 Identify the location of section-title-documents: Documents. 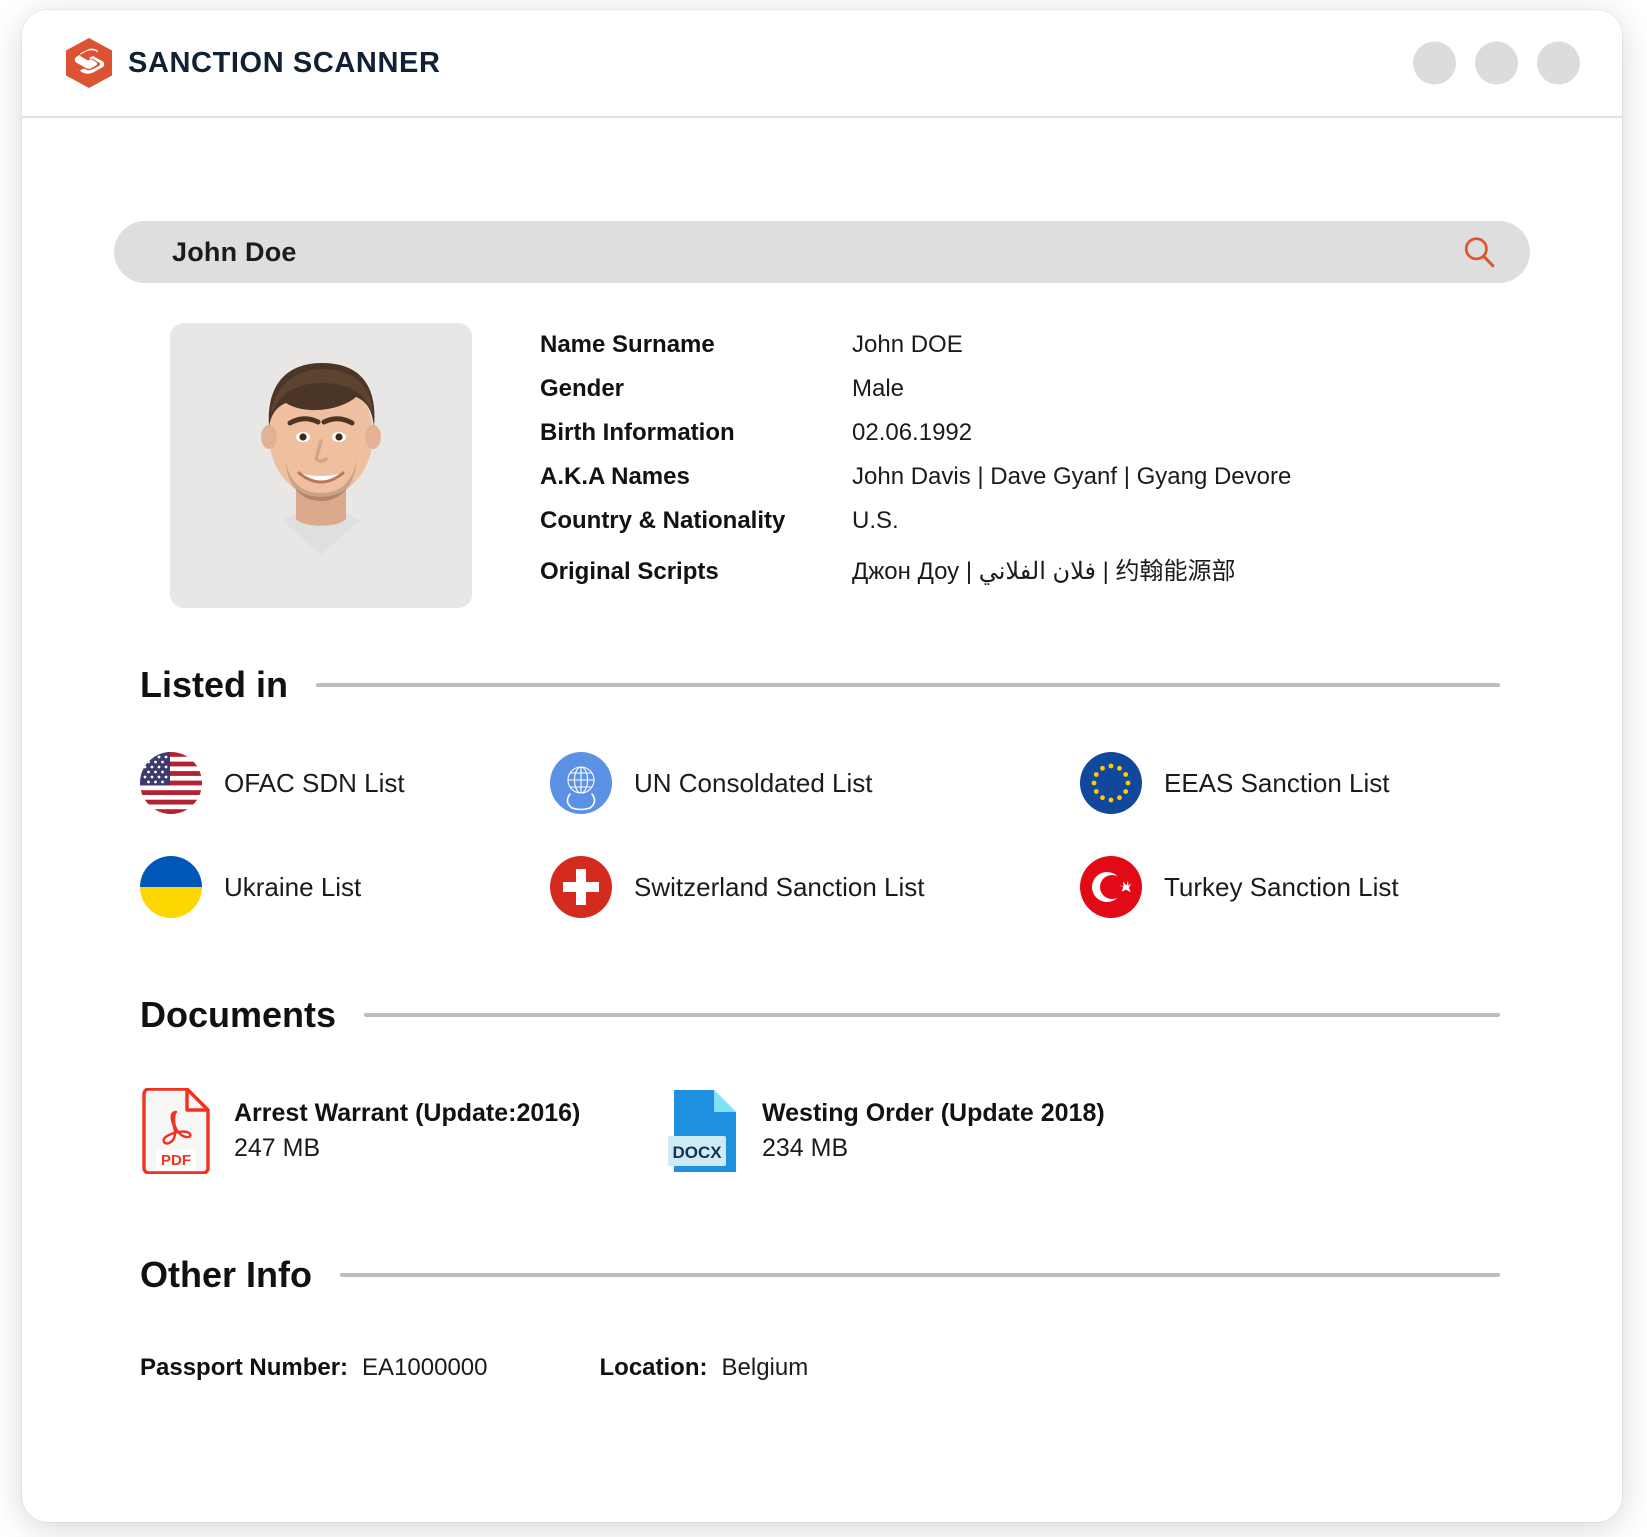
(238, 1014).